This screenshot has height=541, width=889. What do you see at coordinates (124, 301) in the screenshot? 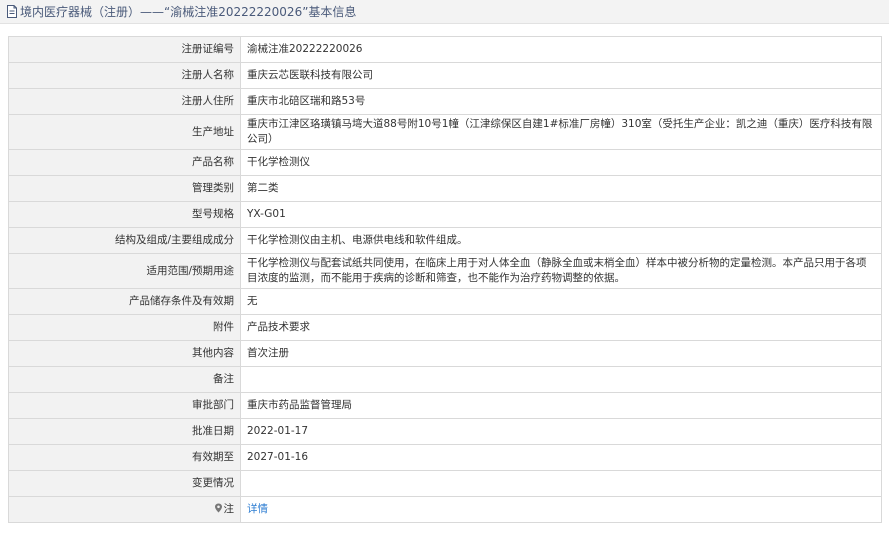
I see `field-label: 产品储存条件及有效期` at bounding box center [124, 301].